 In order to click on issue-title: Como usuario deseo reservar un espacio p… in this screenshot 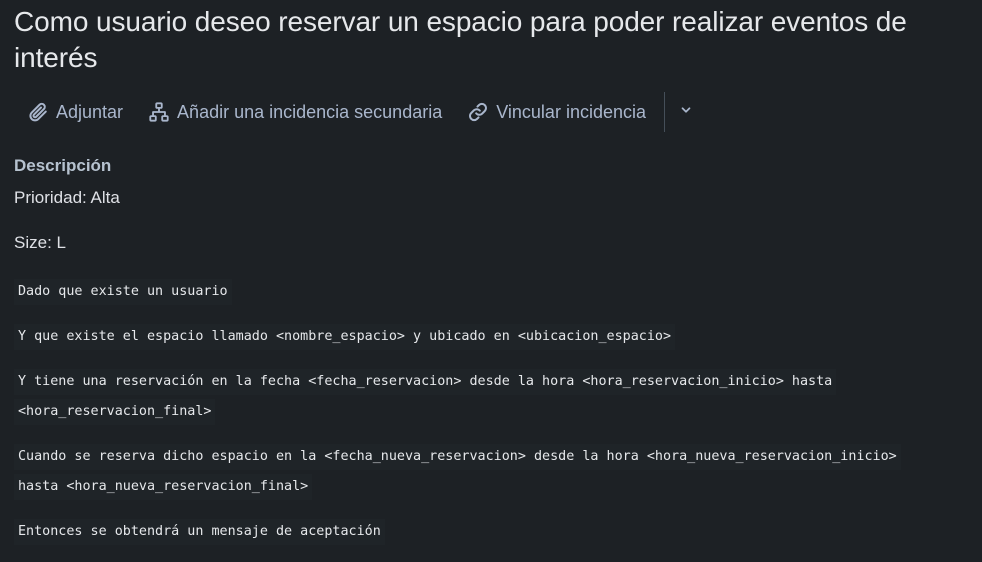, I will do `click(494, 40)`.